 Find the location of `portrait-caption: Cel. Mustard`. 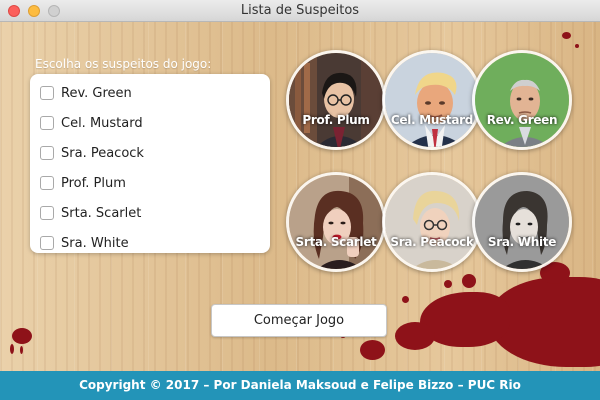

portrait-caption: Cel. Mustard is located at coordinates (432, 120).